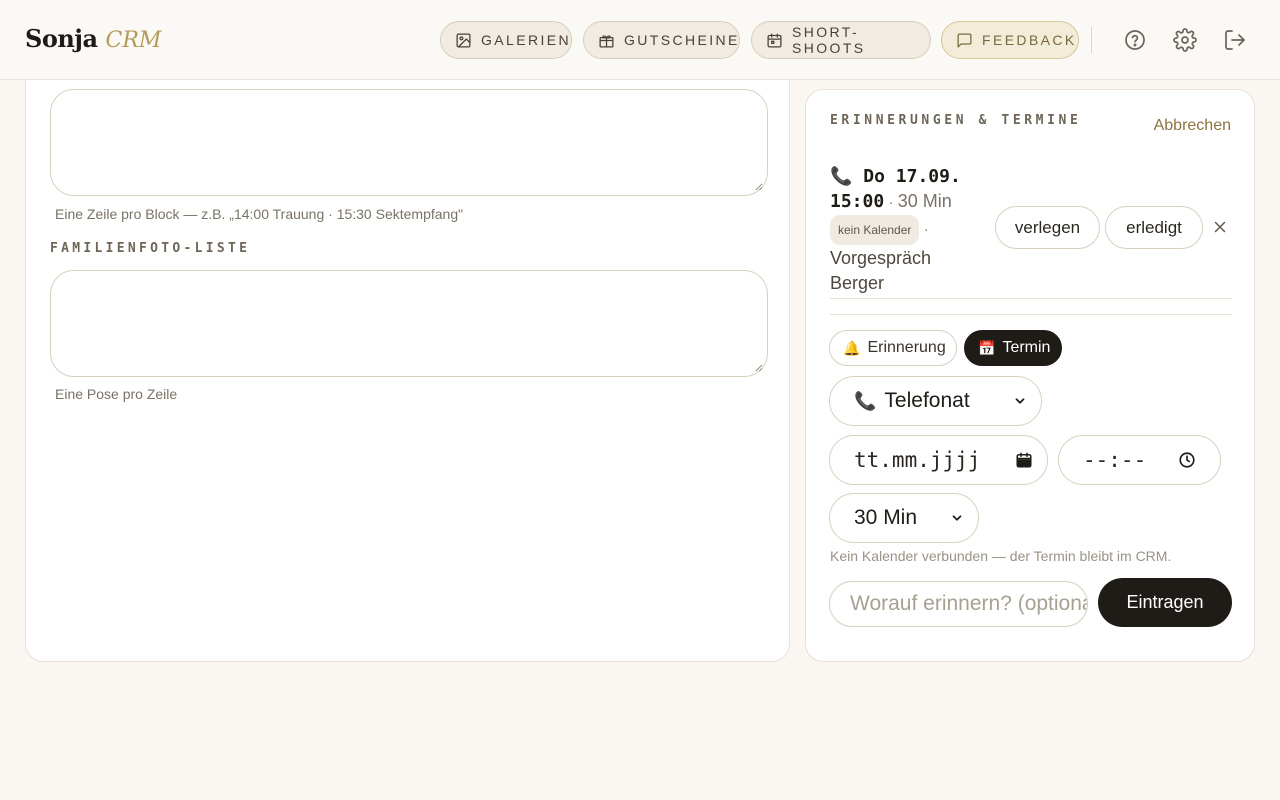 The image size is (1280, 800). I want to click on appointment-date-line: 📞 Do 17.09., so click(900, 176).